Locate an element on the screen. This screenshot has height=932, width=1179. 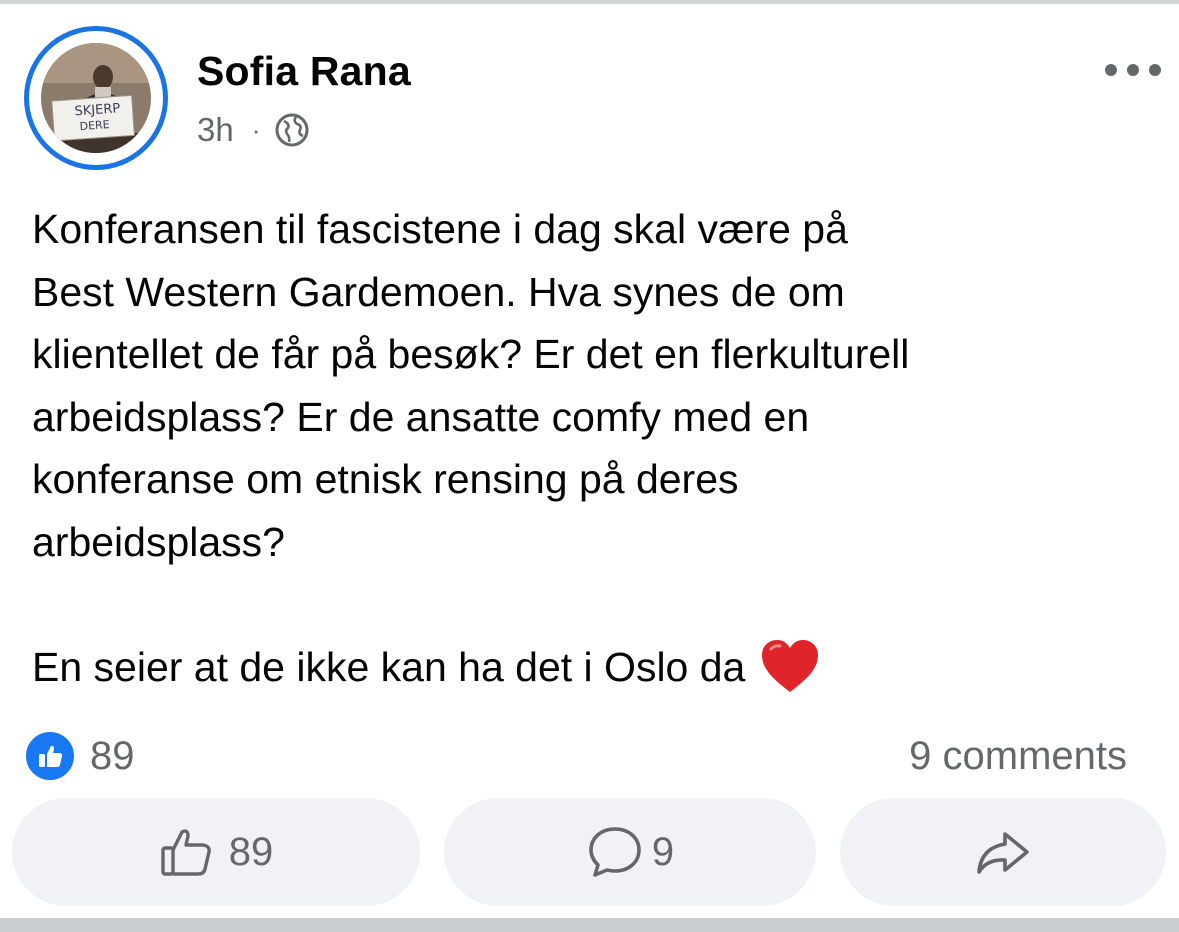
thumbs-up-icon is located at coordinates (187, 852).